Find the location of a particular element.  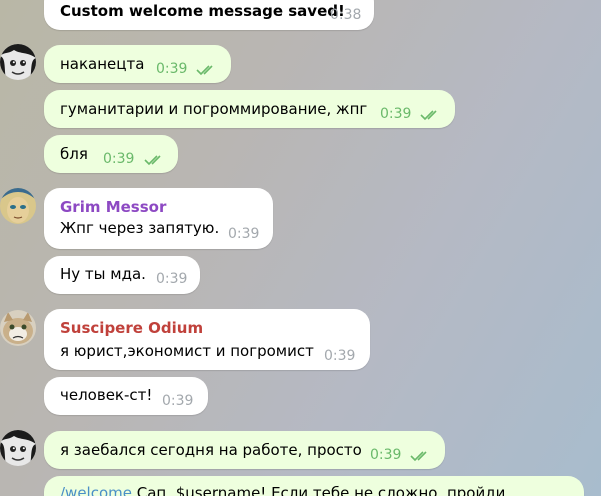

message-bubble: человек-ст! 0:39 is located at coordinates (126, 396).